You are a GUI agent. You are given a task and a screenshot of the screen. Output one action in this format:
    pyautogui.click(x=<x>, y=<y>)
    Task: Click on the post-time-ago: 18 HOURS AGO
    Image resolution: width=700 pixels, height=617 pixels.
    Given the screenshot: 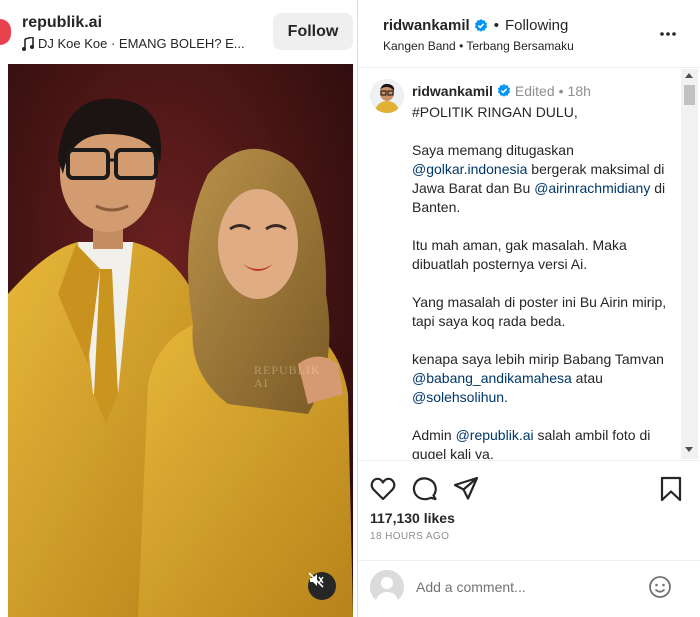 What is the action you would take?
    pyautogui.click(x=409, y=536)
    